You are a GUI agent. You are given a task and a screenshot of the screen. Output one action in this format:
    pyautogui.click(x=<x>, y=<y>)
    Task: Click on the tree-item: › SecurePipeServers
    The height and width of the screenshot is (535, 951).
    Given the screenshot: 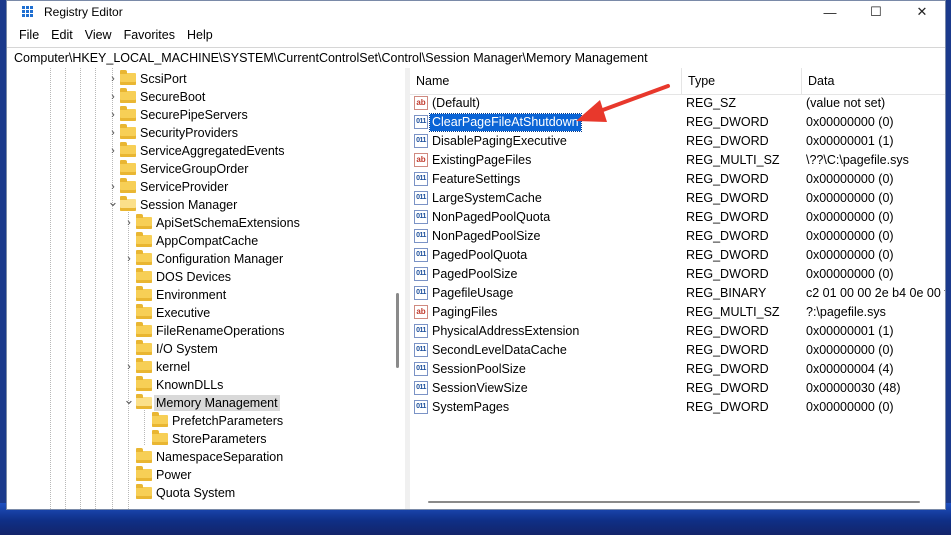 What is the action you would take?
    pyautogui.click(x=199, y=115)
    